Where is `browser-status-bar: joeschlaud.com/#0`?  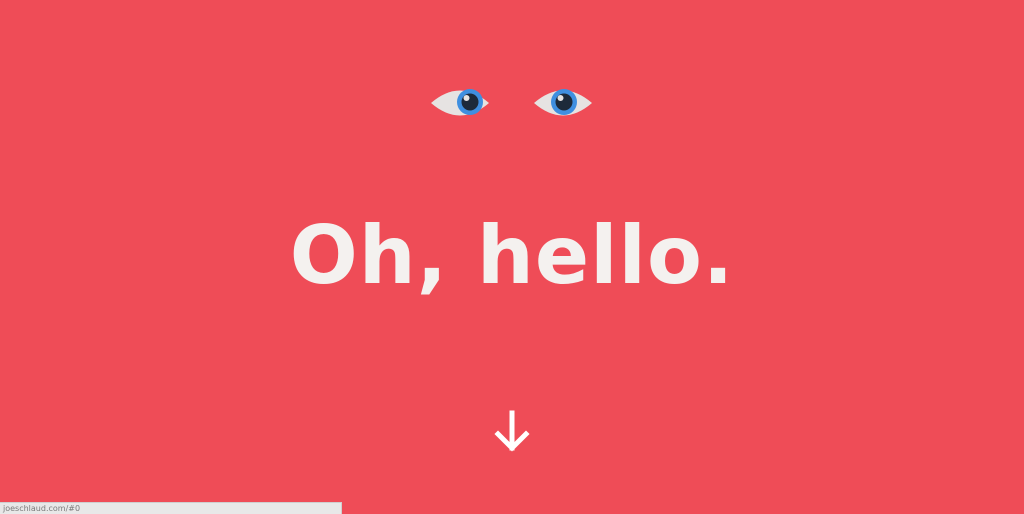
browser-status-bar: joeschlaud.com/#0 is located at coordinates (171, 508).